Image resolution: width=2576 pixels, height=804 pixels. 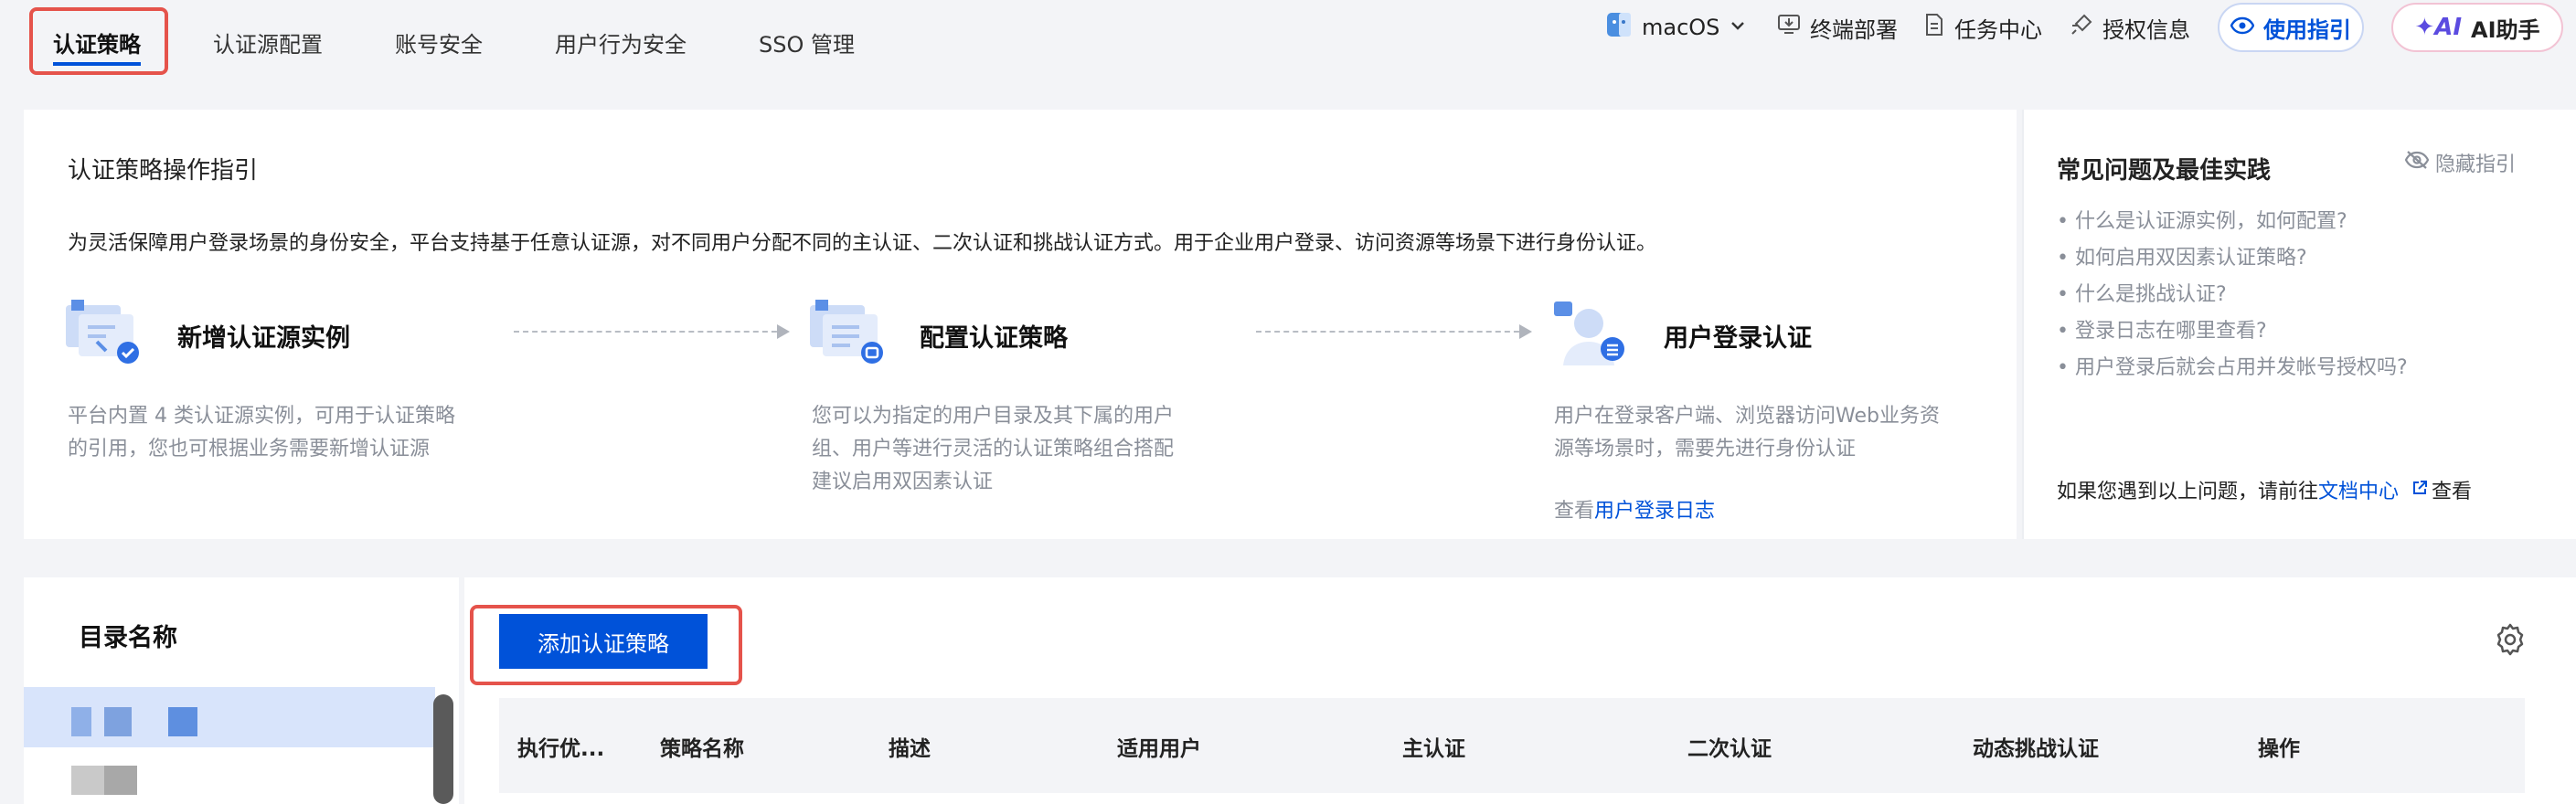 I want to click on task-center-label: 任务中心, so click(x=1998, y=29).